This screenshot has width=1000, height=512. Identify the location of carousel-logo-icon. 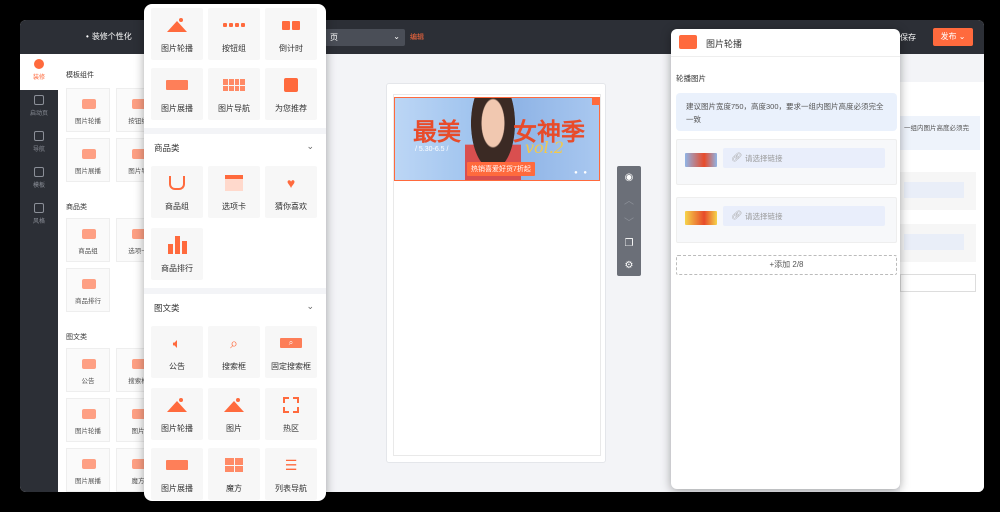
(688, 42).